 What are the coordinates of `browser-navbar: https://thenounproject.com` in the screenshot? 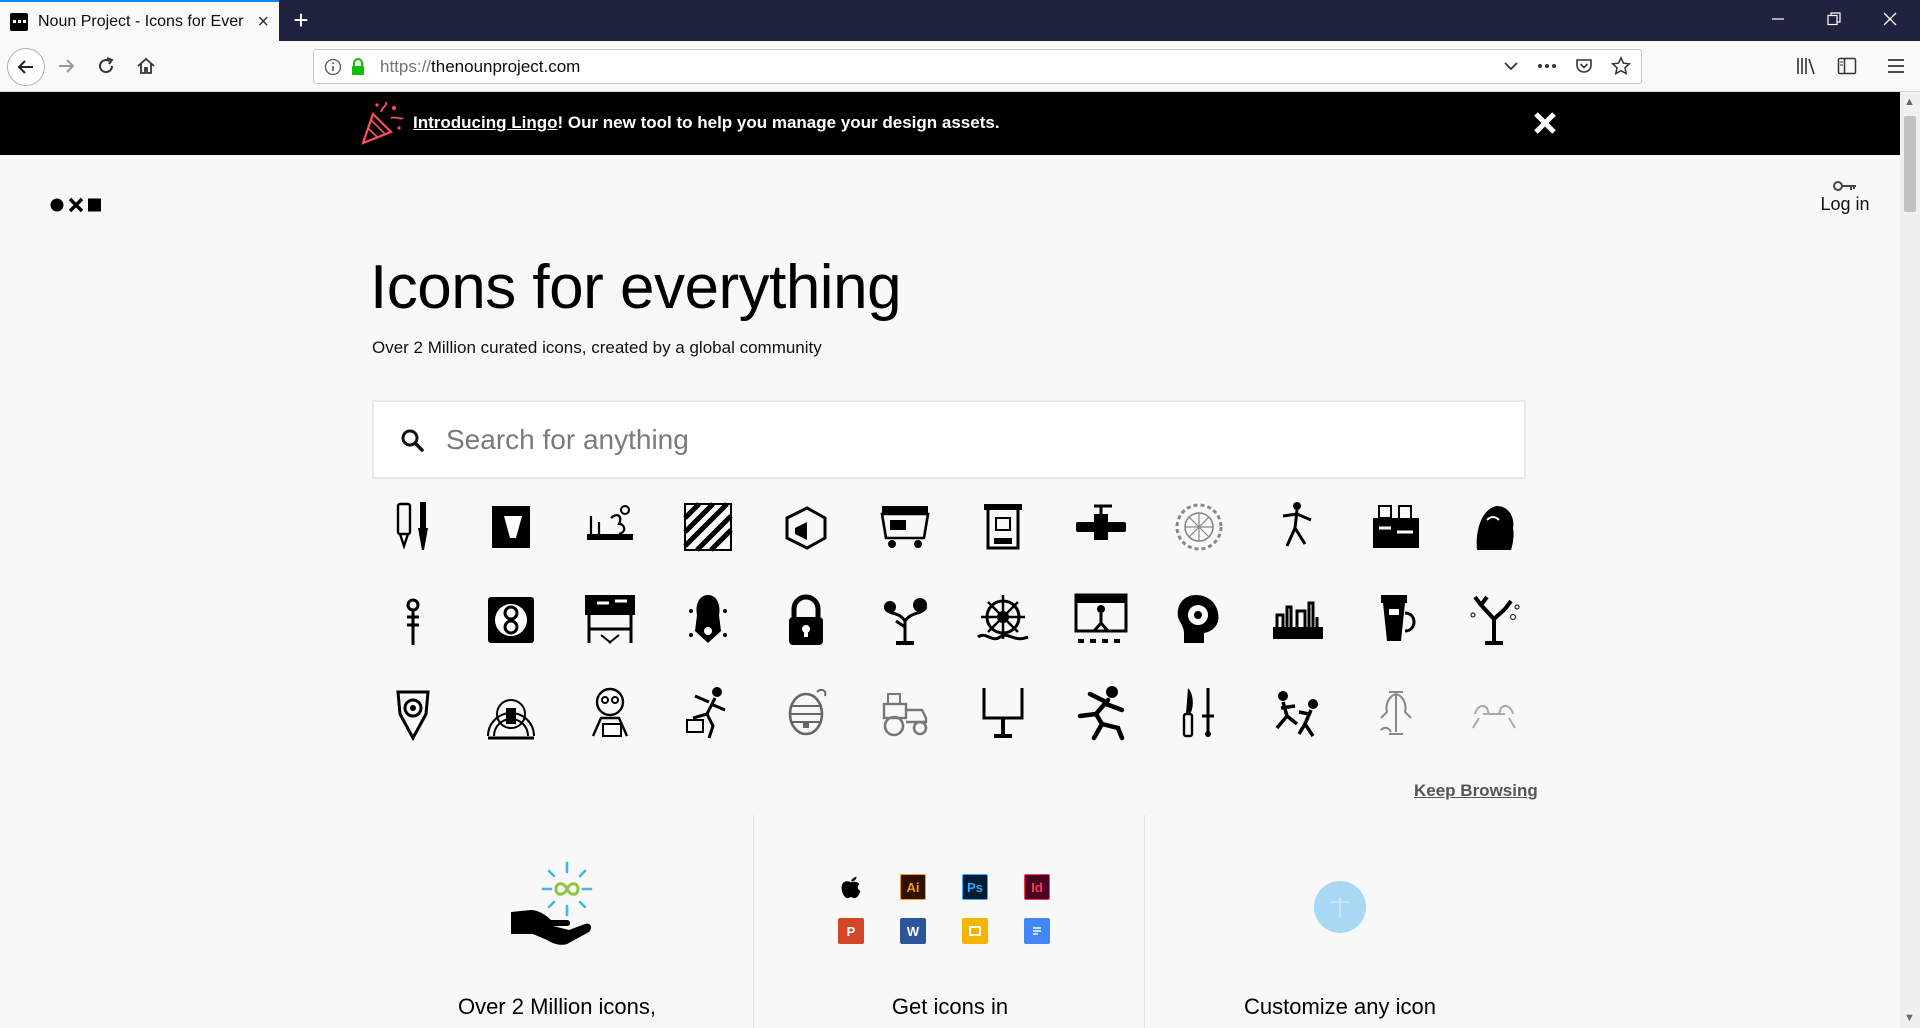 It's located at (960, 66).